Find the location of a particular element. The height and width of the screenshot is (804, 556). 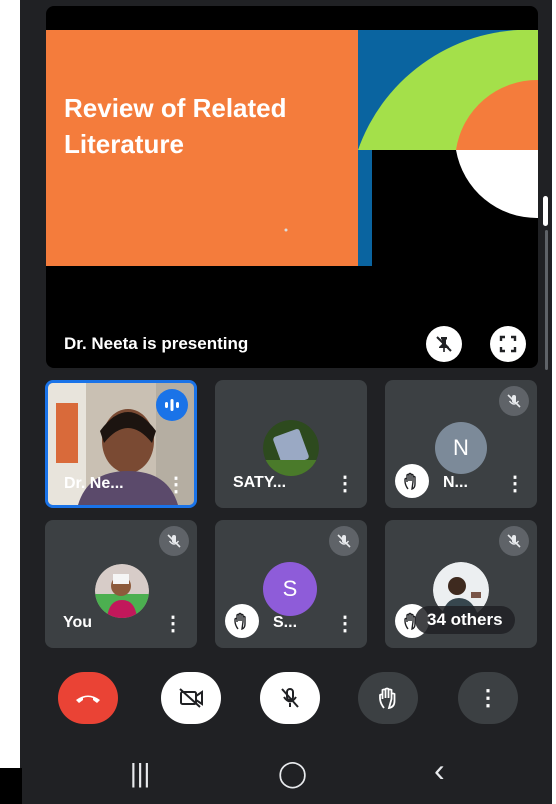

unpin-button is located at coordinates (444, 344).